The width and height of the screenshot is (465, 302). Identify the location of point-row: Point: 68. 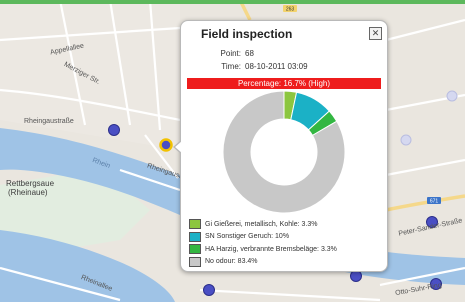
(223, 53).